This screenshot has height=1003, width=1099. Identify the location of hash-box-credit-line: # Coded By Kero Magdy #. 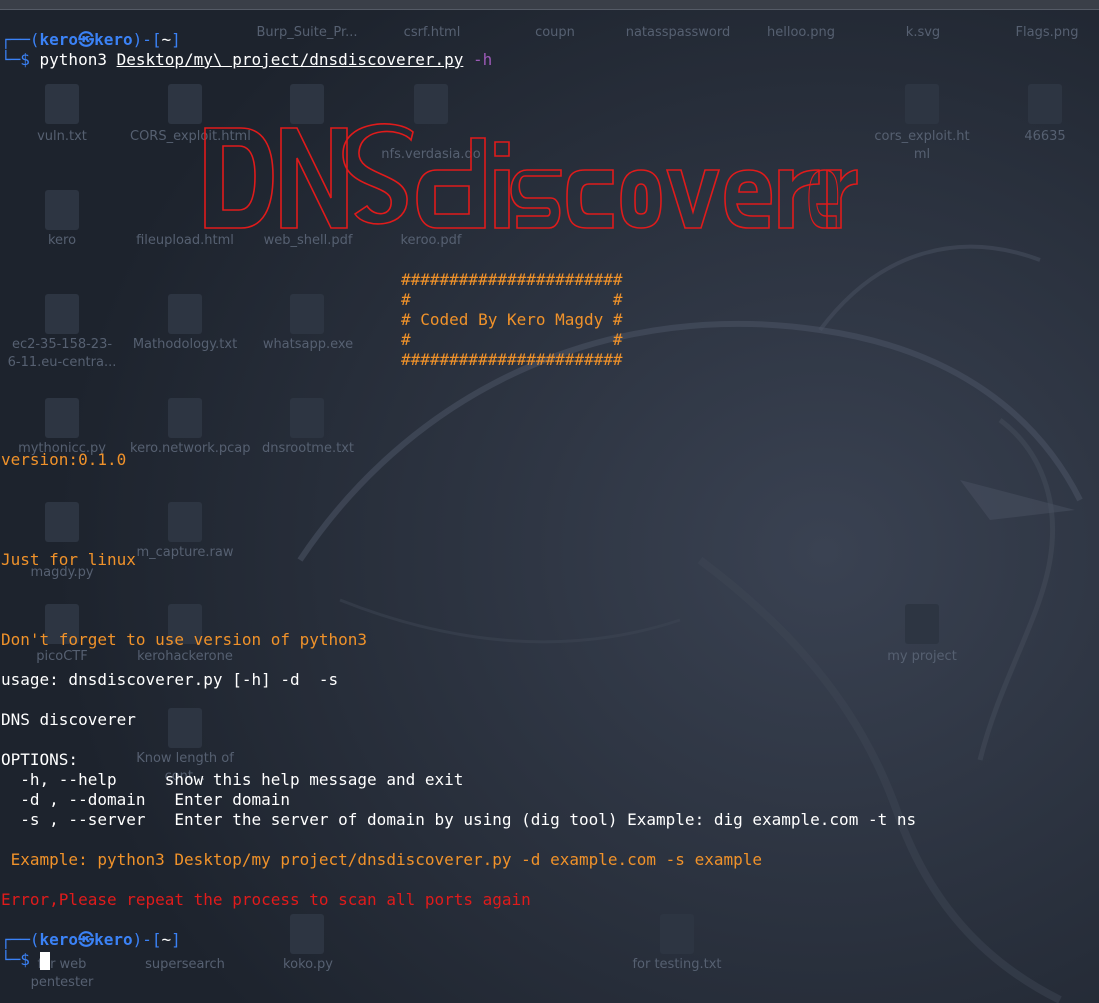
(512, 319).